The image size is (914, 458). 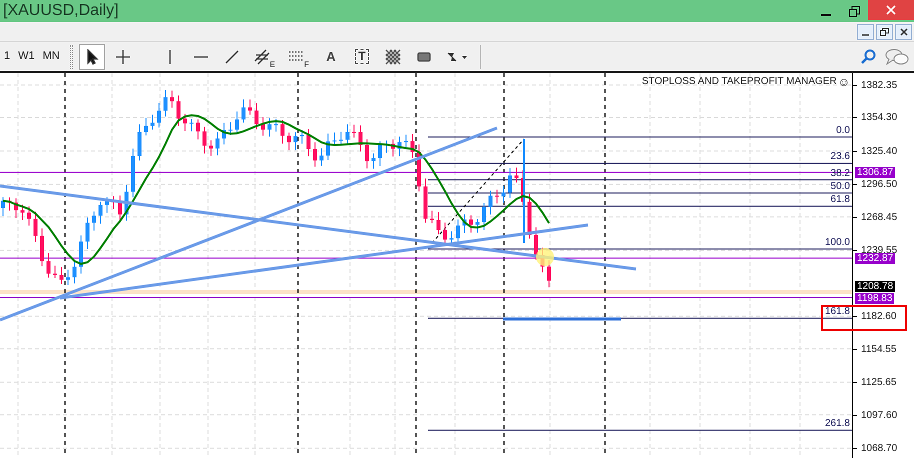 I want to click on timeframe-button: 1, so click(x=7, y=56).